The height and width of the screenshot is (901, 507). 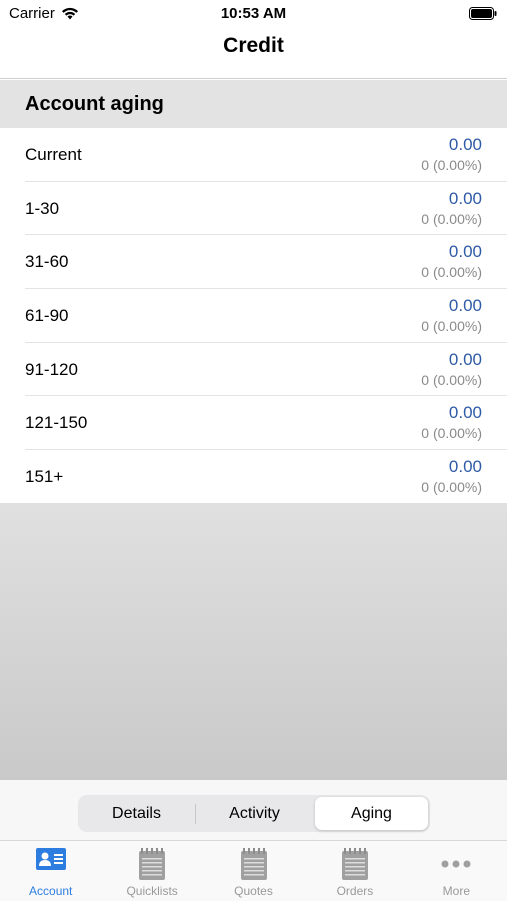 I want to click on row-label: 151+, so click(x=44, y=477).